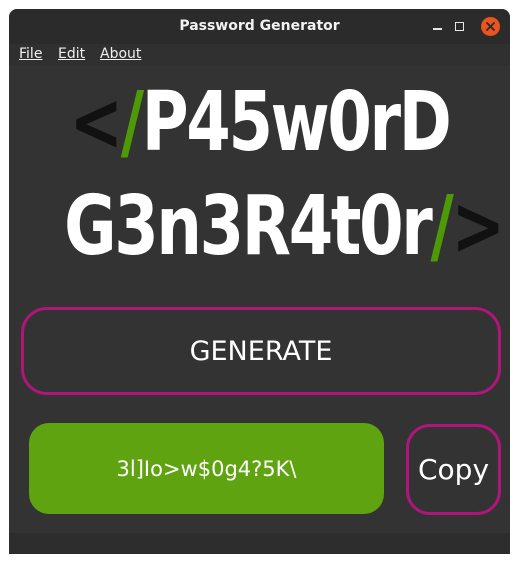 The height and width of the screenshot is (564, 520). Describe the element at coordinates (259, 26) in the screenshot. I see `title-bar: Password Generator` at that location.